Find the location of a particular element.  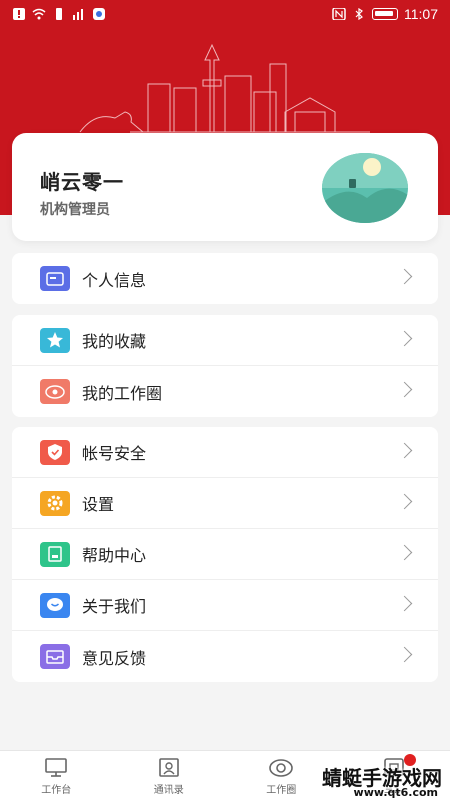

menu-item-personal-info: 个人信息 is located at coordinates (225, 278).